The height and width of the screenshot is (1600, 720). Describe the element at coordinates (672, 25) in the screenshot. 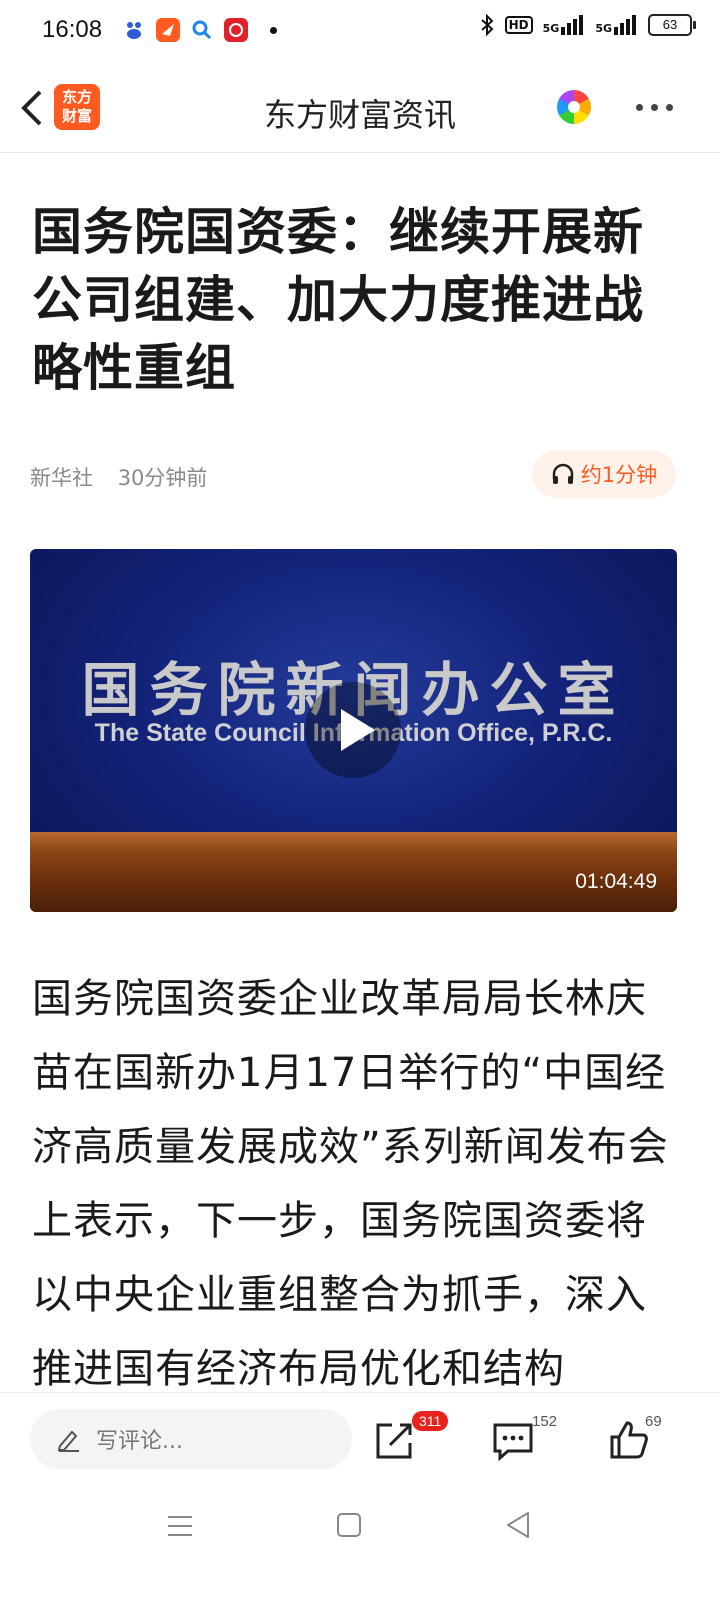

I see `battery-indicator: 63` at that location.